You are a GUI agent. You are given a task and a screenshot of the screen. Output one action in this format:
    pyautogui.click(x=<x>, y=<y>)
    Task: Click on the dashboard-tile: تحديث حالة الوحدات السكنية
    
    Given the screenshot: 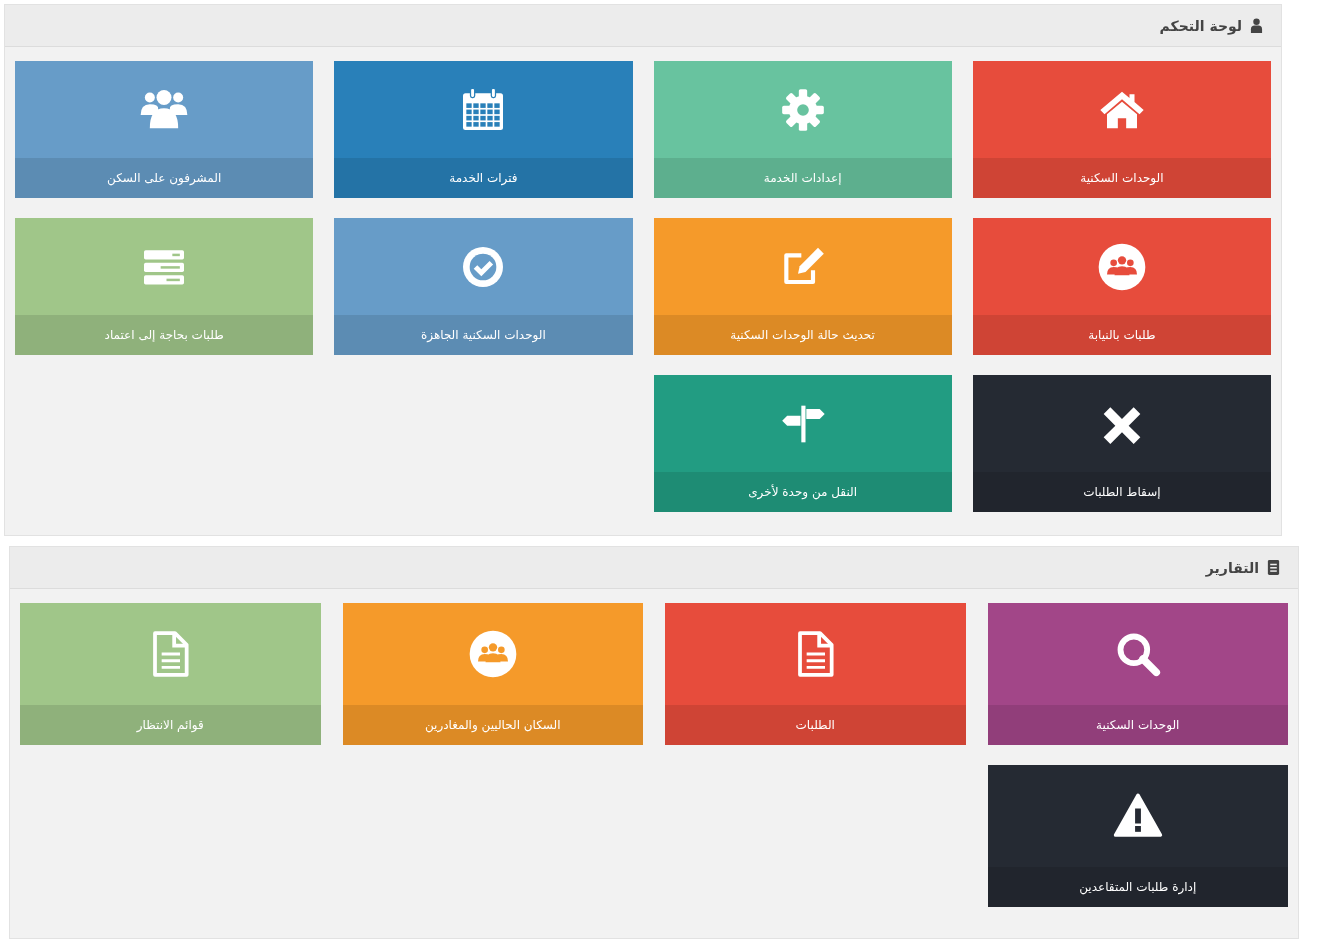 What is the action you would take?
    pyautogui.click(x=802, y=286)
    